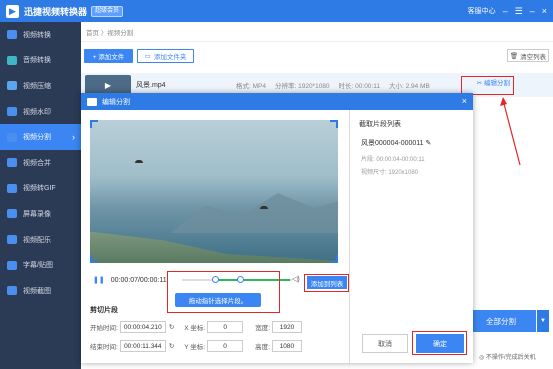 This screenshot has height=369, width=553. I want to click on sidebar-item: 字幕/贴图, so click(40, 265).